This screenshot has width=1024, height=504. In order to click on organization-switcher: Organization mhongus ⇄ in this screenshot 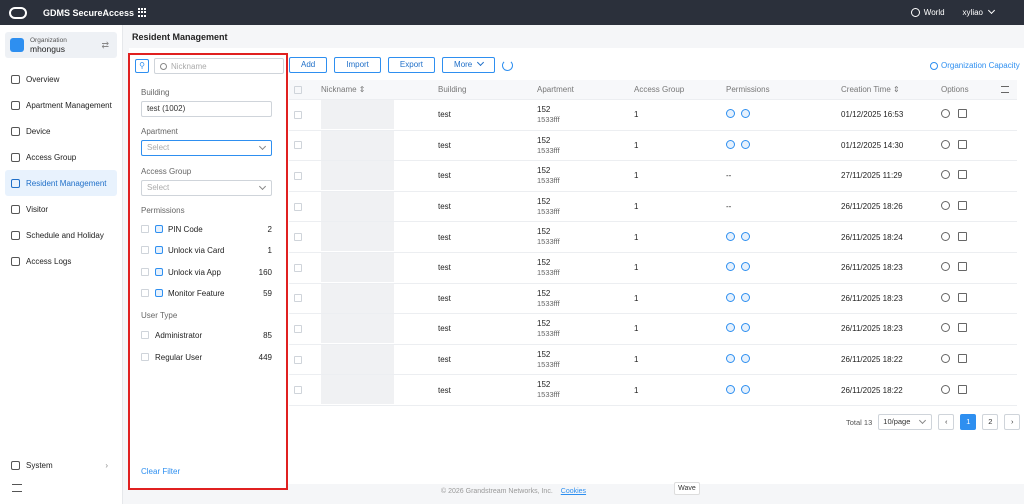, I will do `click(61, 45)`.